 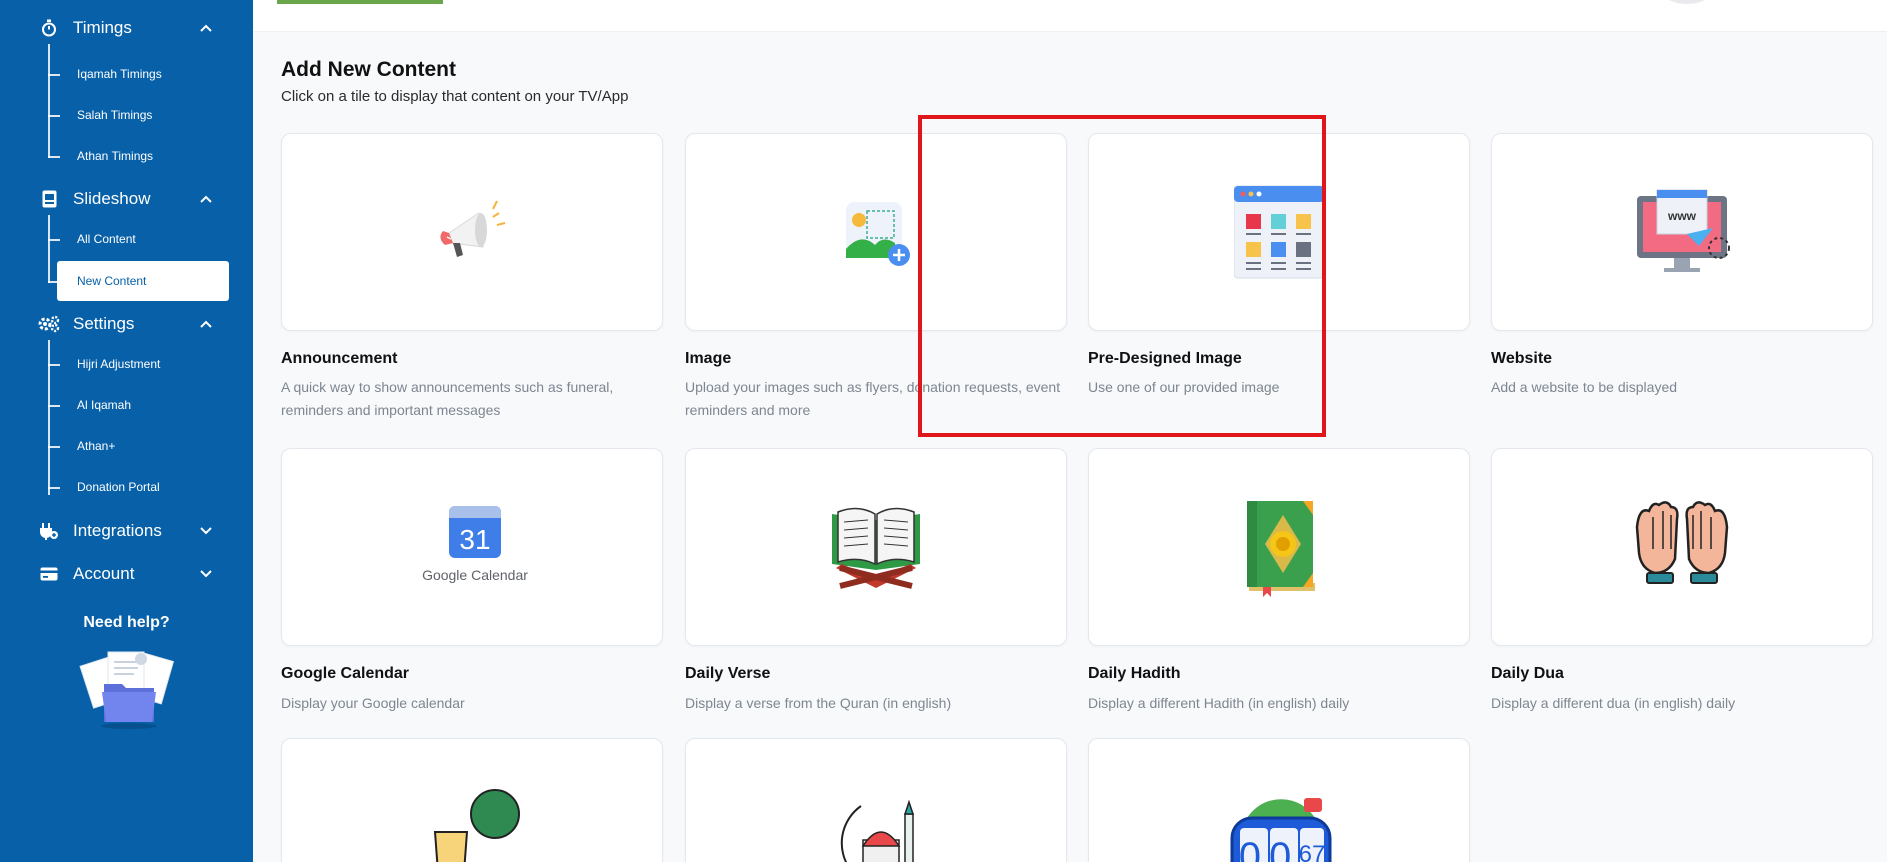 I want to click on sidebar-item-salah-timings: Salah Timings, so click(x=139, y=115).